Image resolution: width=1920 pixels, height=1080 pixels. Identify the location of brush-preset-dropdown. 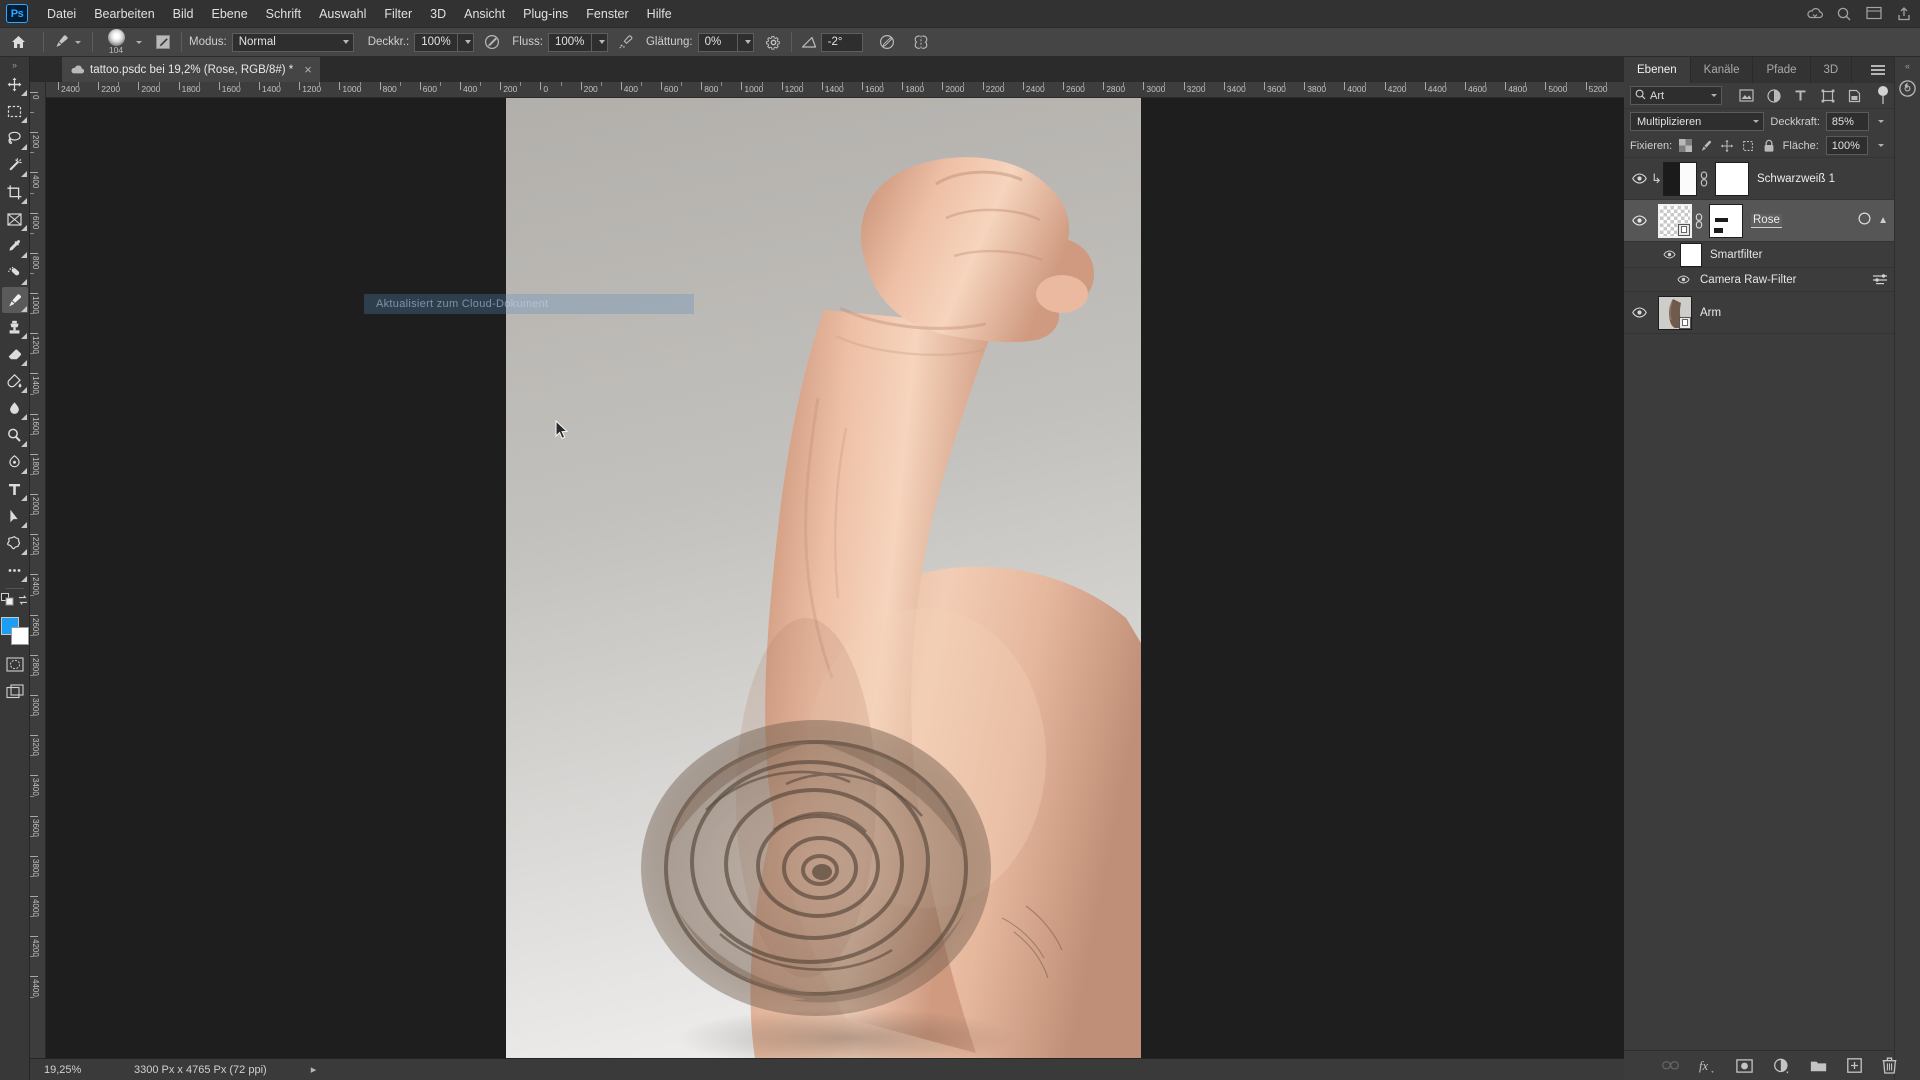
(139, 42).